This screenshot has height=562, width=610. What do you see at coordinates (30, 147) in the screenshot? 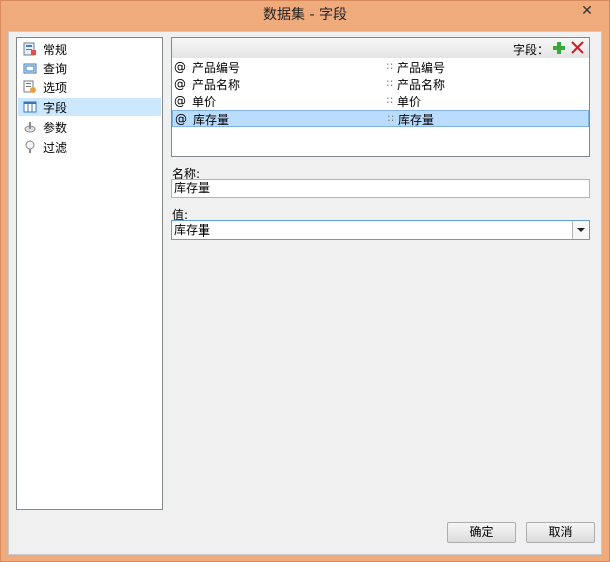
I see `filter-icon` at bounding box center [30, 147].